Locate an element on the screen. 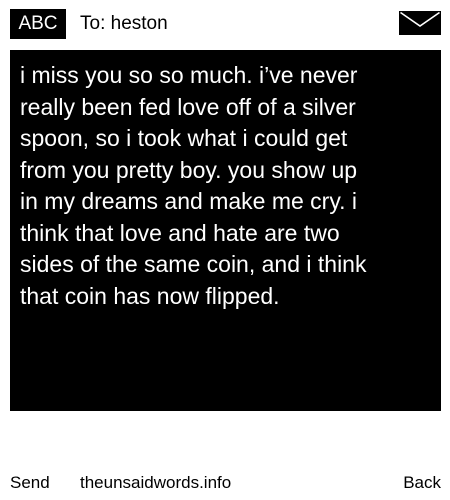 The height and width of the screenshot is (500, 450). send-button: Send is located at coordinates (30, 483).